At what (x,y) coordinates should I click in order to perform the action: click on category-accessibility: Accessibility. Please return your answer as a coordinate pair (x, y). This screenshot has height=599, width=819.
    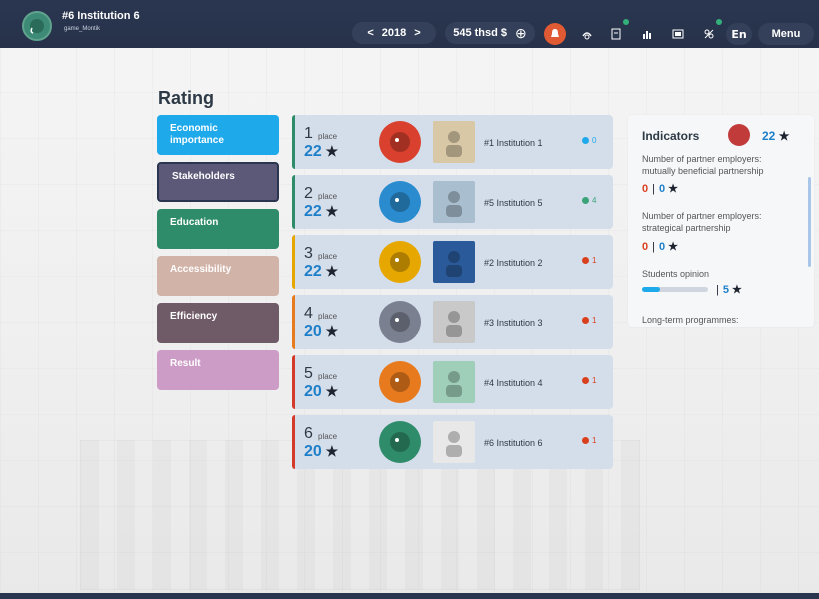
    Looking at the image, I should click on (218, 276).